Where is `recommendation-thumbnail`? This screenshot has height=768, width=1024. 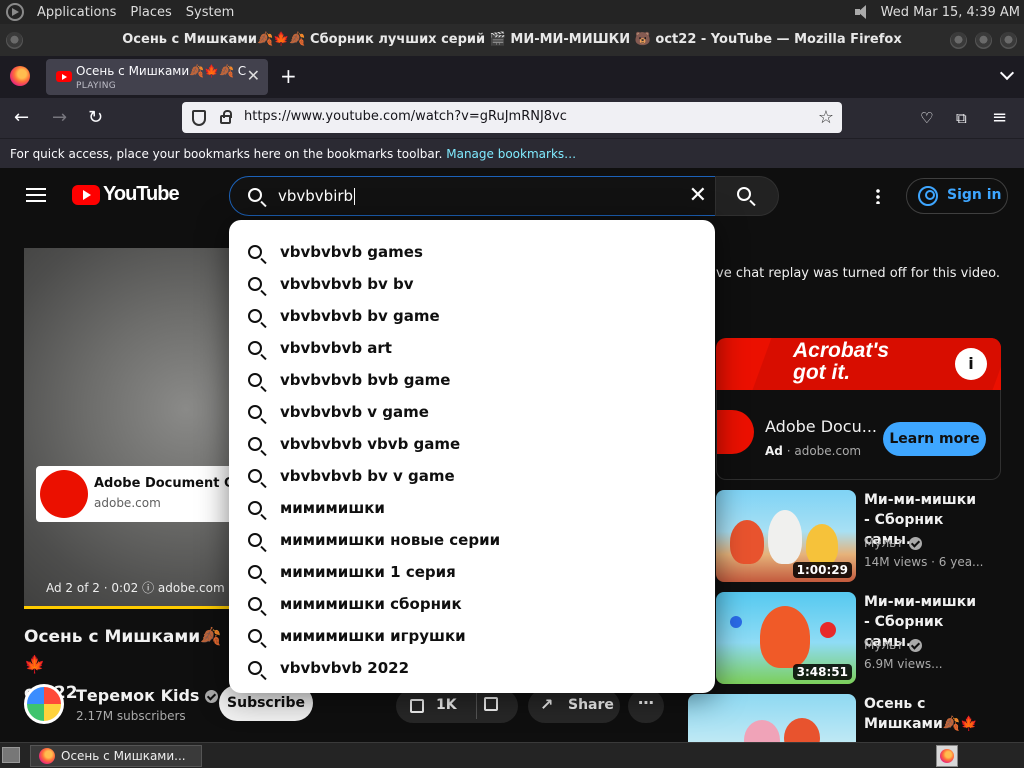 recommendation-thumbnail is located at coordinates (772, 718).